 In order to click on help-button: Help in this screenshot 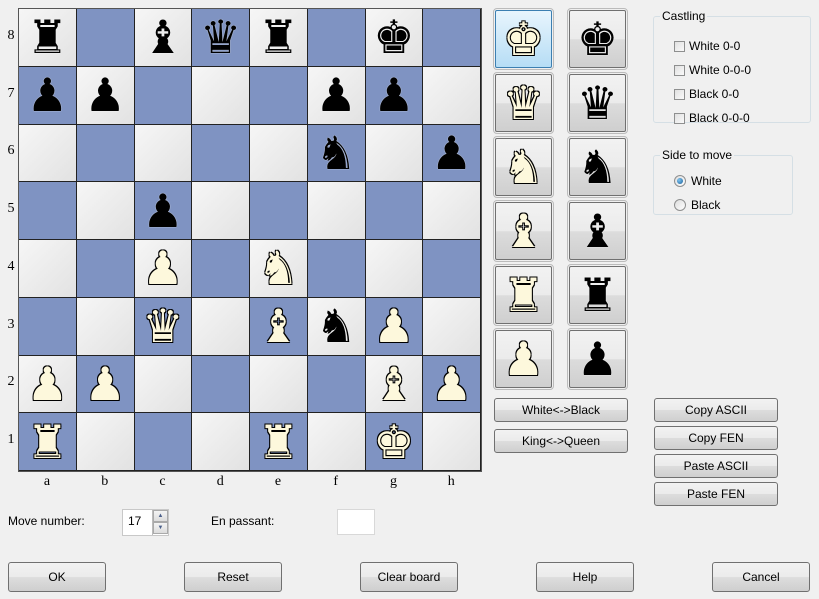, I will do `click(585, 577)`.